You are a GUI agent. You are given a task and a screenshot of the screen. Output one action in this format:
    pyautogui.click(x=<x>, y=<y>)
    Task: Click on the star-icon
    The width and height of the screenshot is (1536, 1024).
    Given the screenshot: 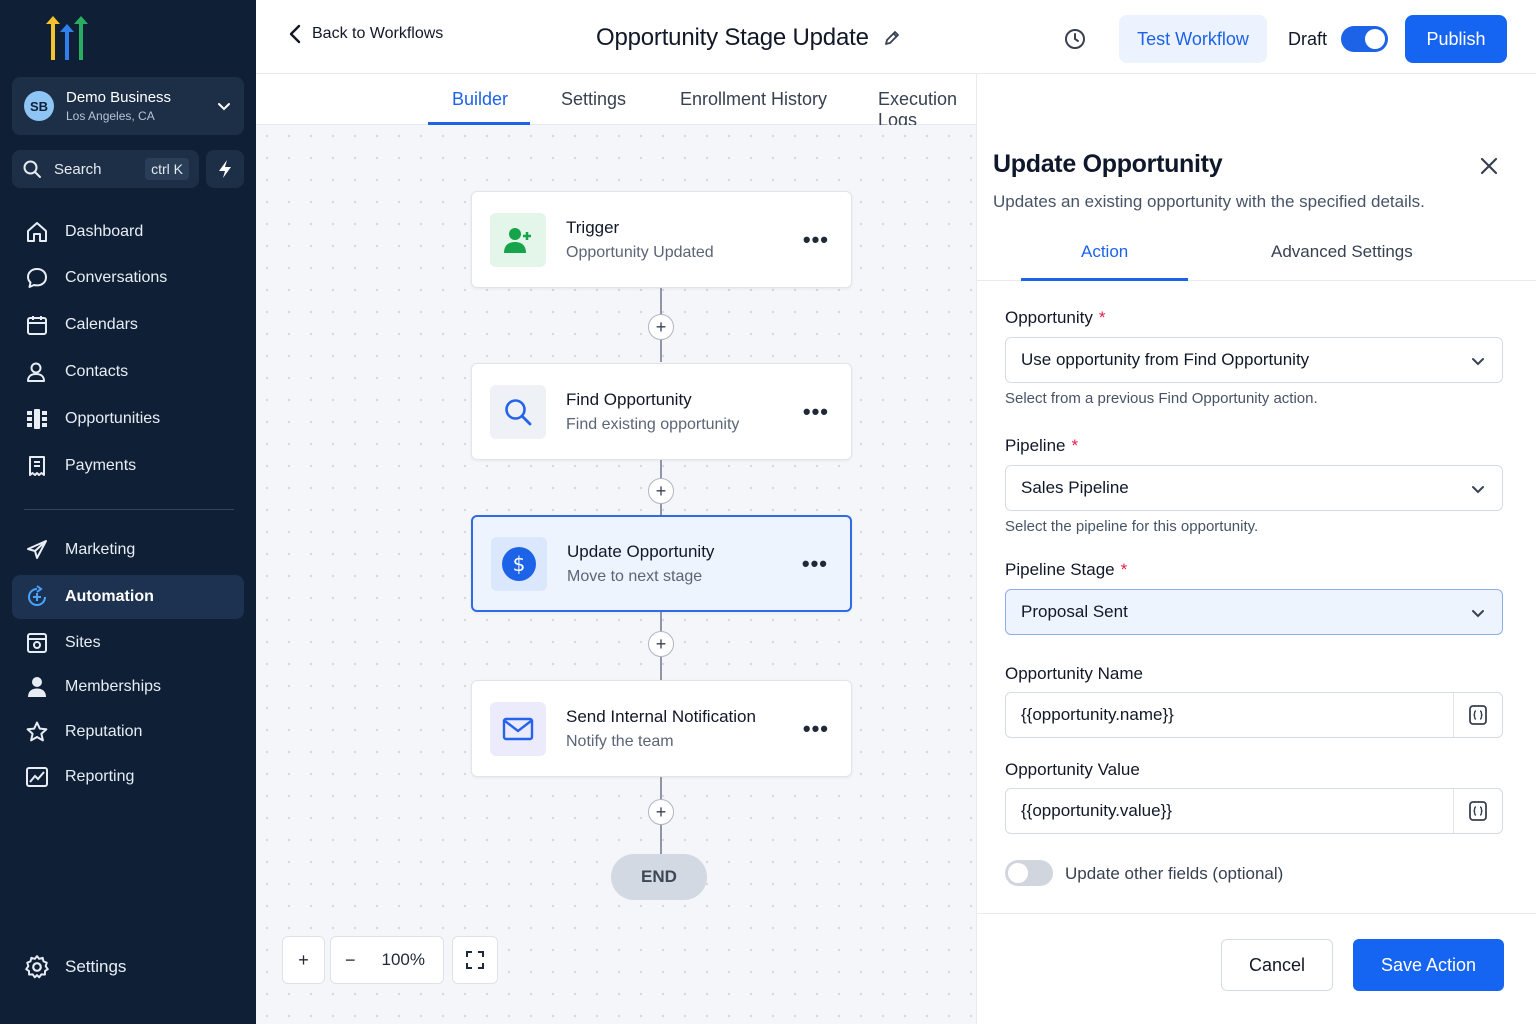 What is the action you would take?
    pyautogui.click(x=37, y=732)
    